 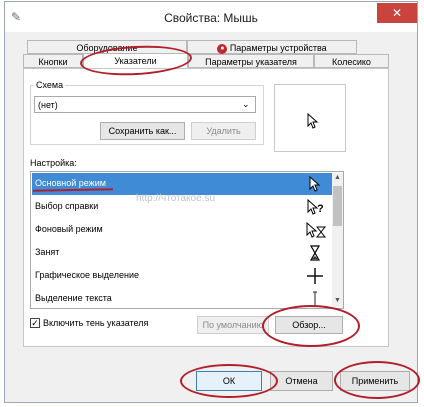 I want to click on list-item-label: Основной режим, so click(x=70, y=183).